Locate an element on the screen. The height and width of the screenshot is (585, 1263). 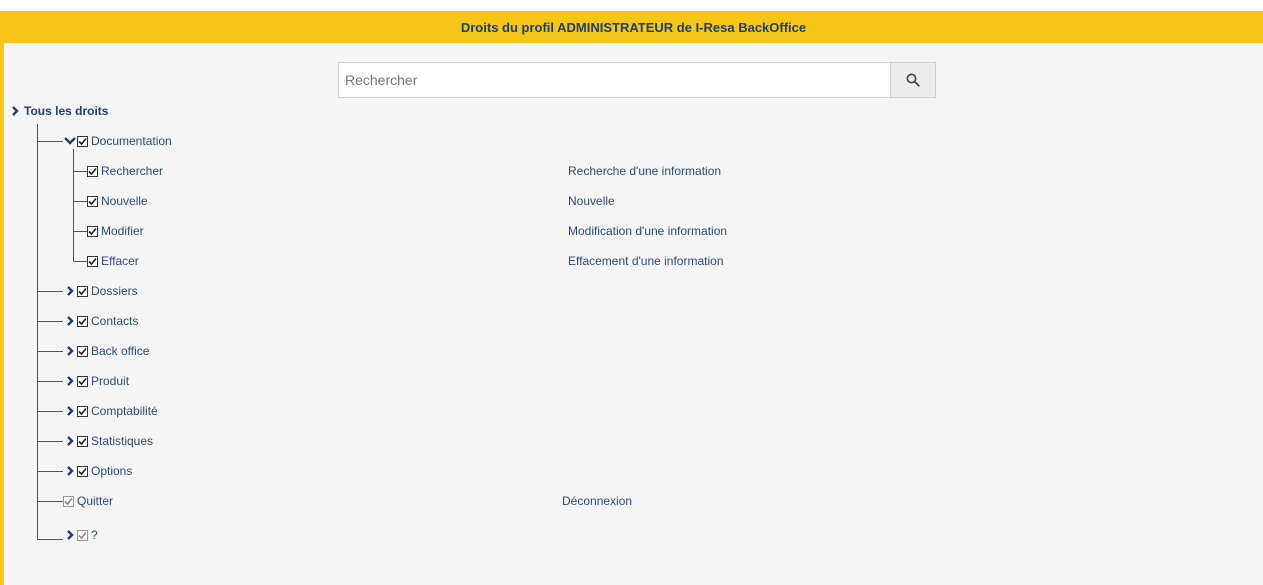
right-description: Effacement d'une information is located at coordinates (646, 261).